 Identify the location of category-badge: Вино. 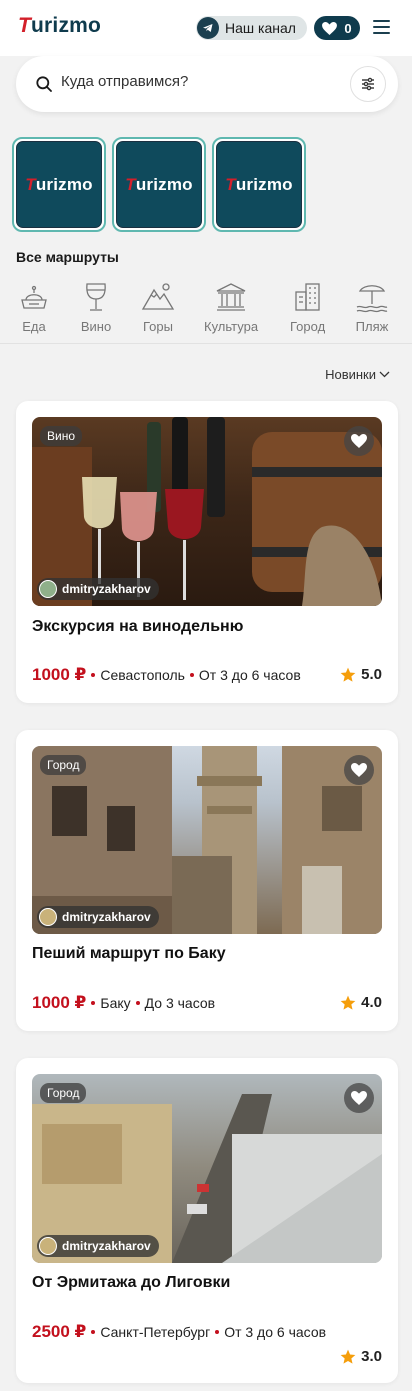
(61, 436).